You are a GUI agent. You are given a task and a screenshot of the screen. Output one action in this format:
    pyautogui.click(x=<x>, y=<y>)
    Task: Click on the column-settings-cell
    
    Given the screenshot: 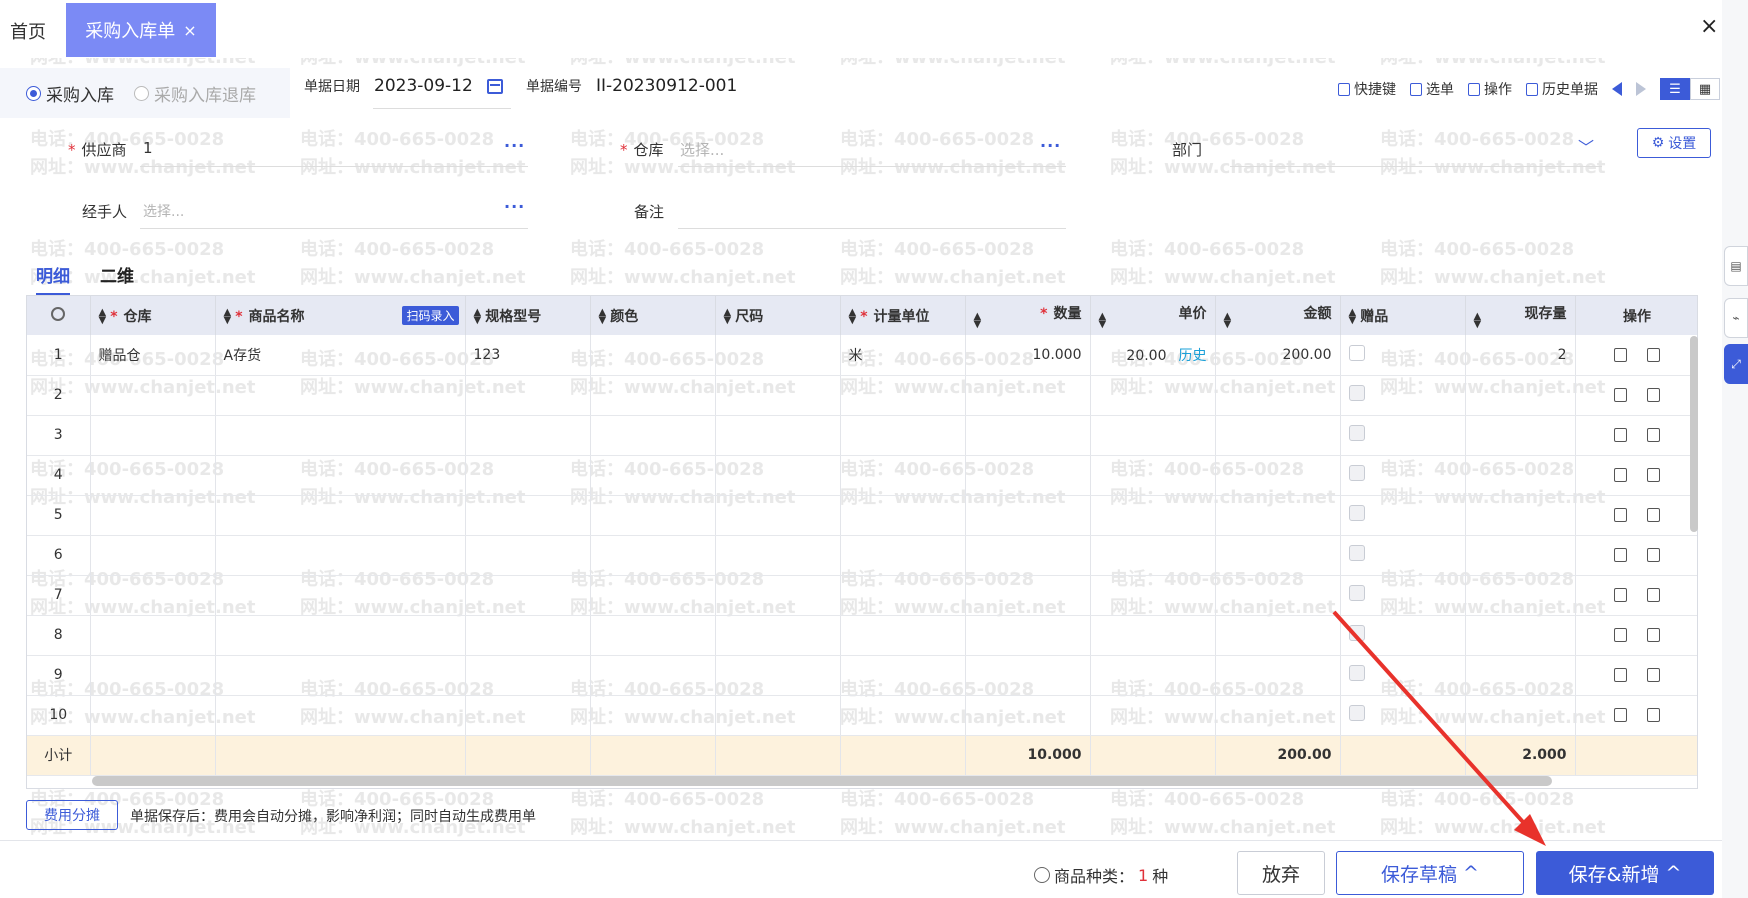 What is the action you would take?
    pyautogui.click(x=59, y=315)
    